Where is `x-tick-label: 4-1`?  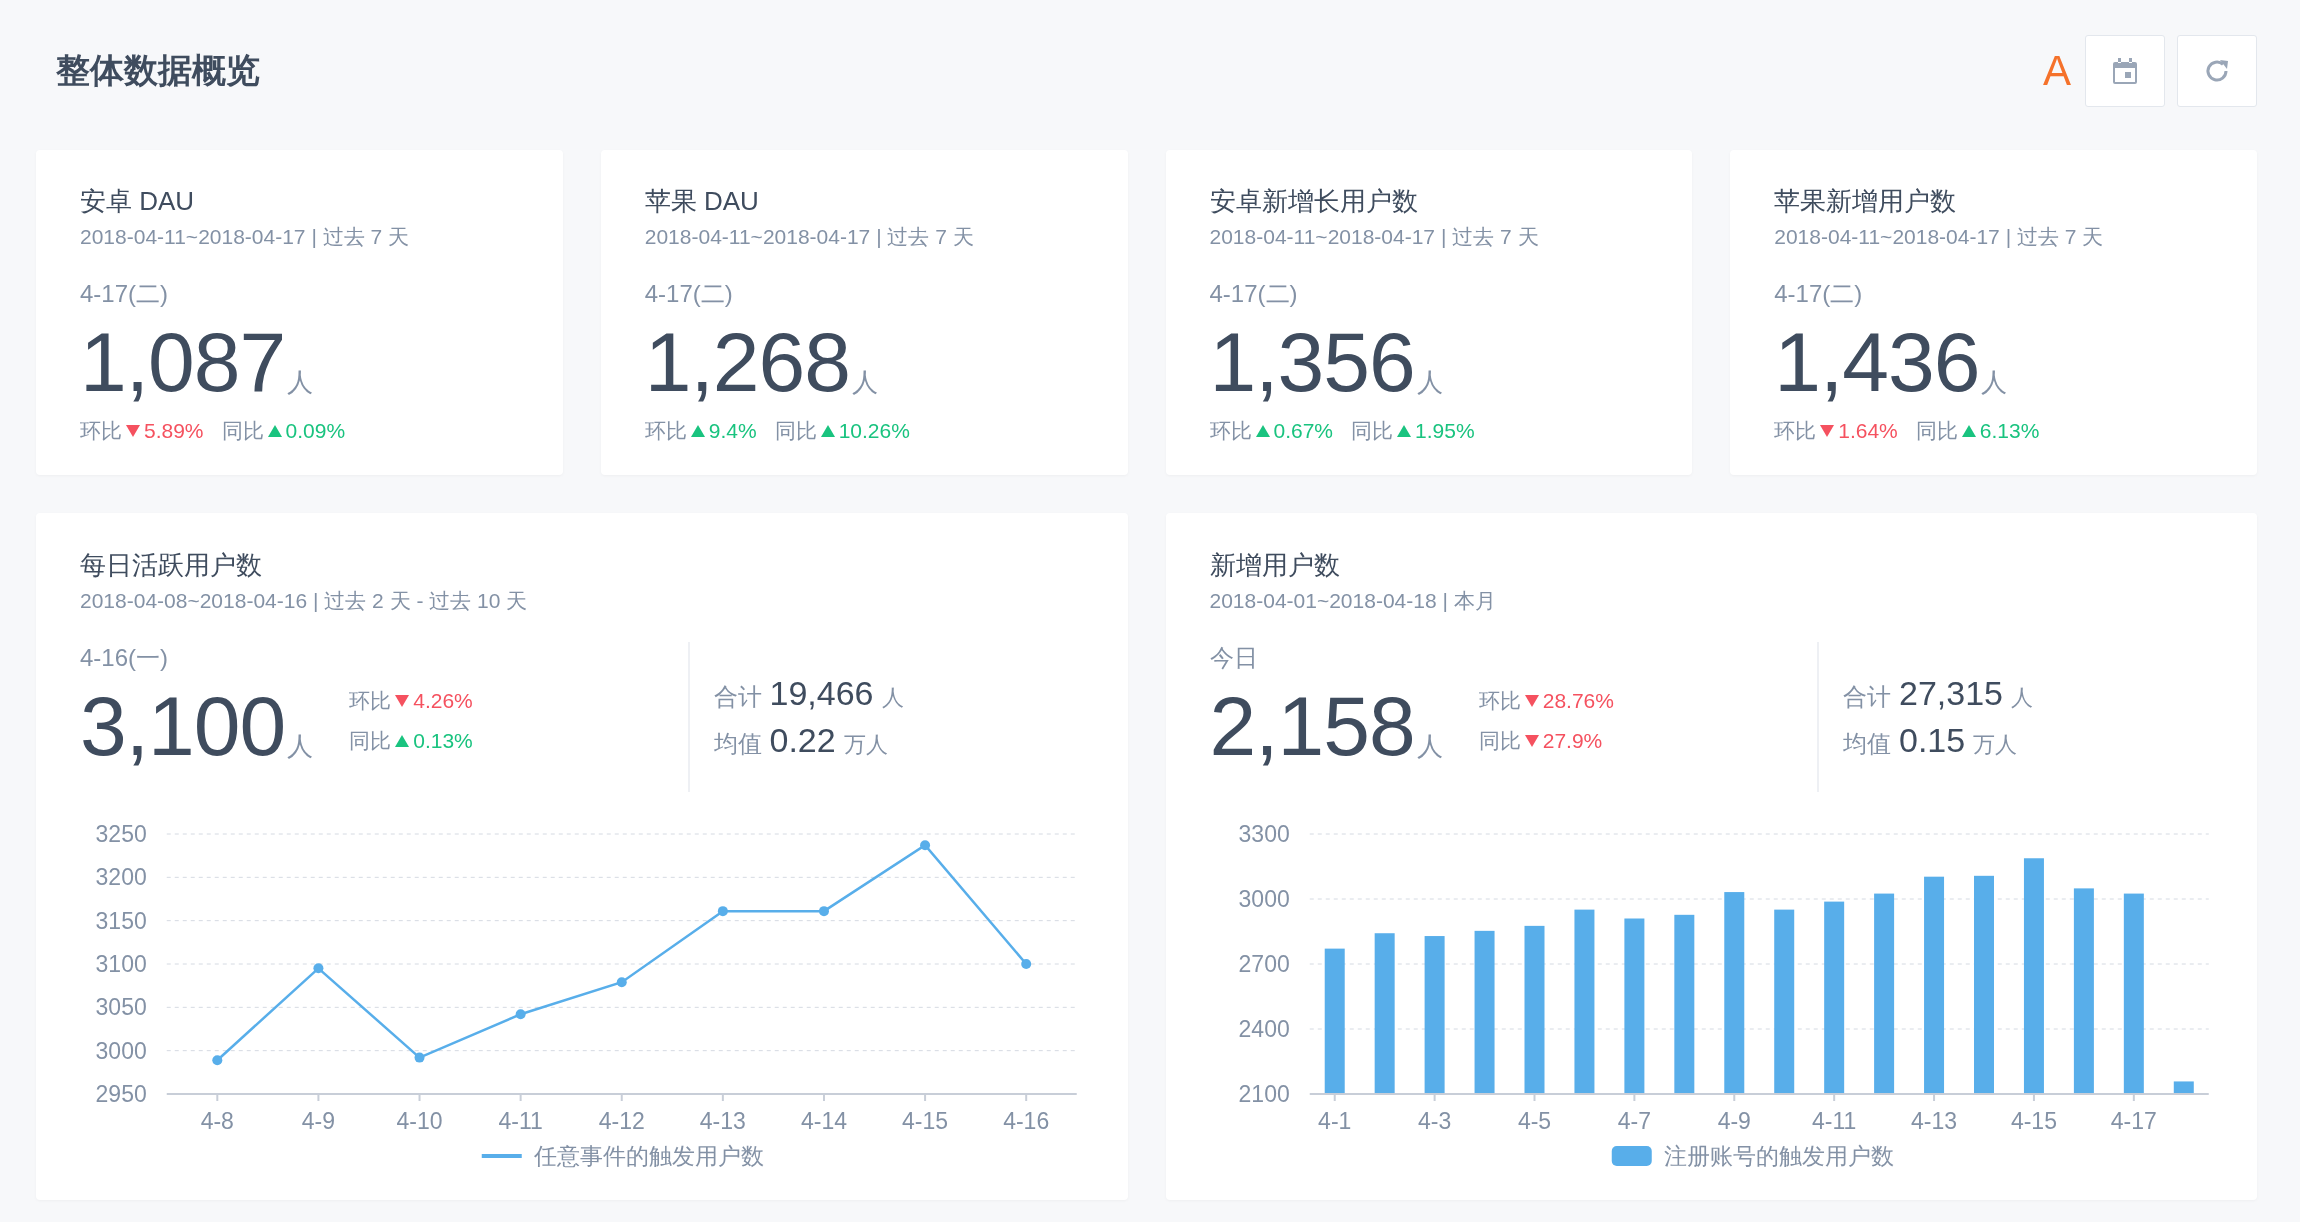
x-tick-label: 4-1 is located at coordinates (1334, 1121).